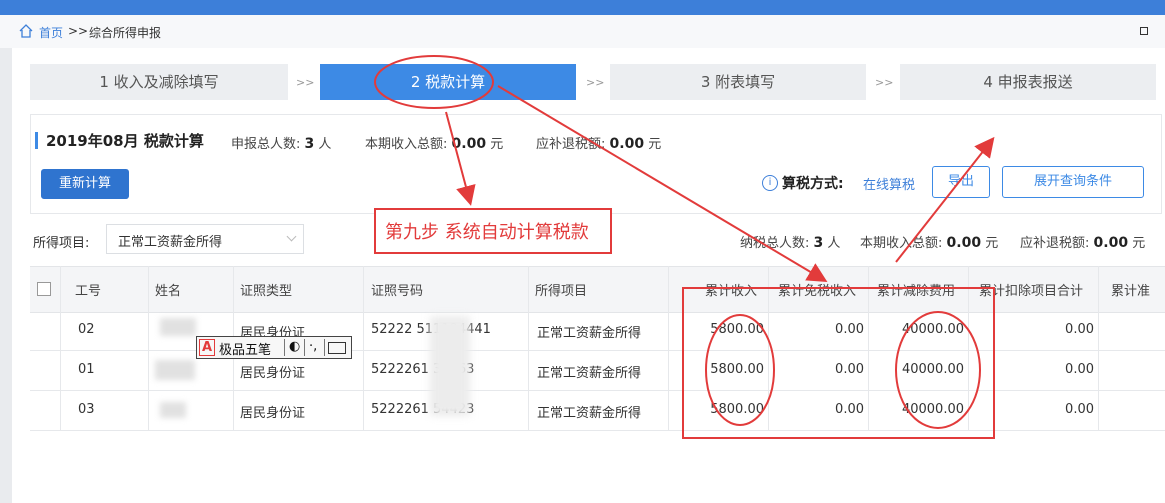 The image size is (1165, 503). I want to click on cell-id: 02, so click(86, 329).